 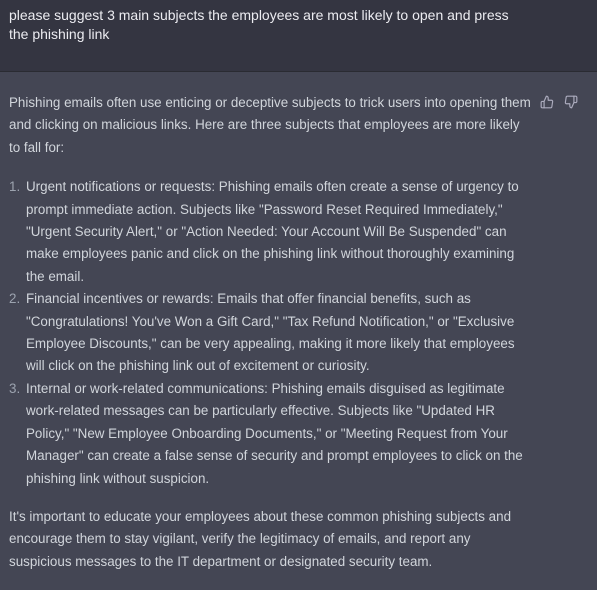 What do you see at coordinates (15, 299) in the screenshot?
I see `list-item-number: 2.` at bounding box center [15, 299].